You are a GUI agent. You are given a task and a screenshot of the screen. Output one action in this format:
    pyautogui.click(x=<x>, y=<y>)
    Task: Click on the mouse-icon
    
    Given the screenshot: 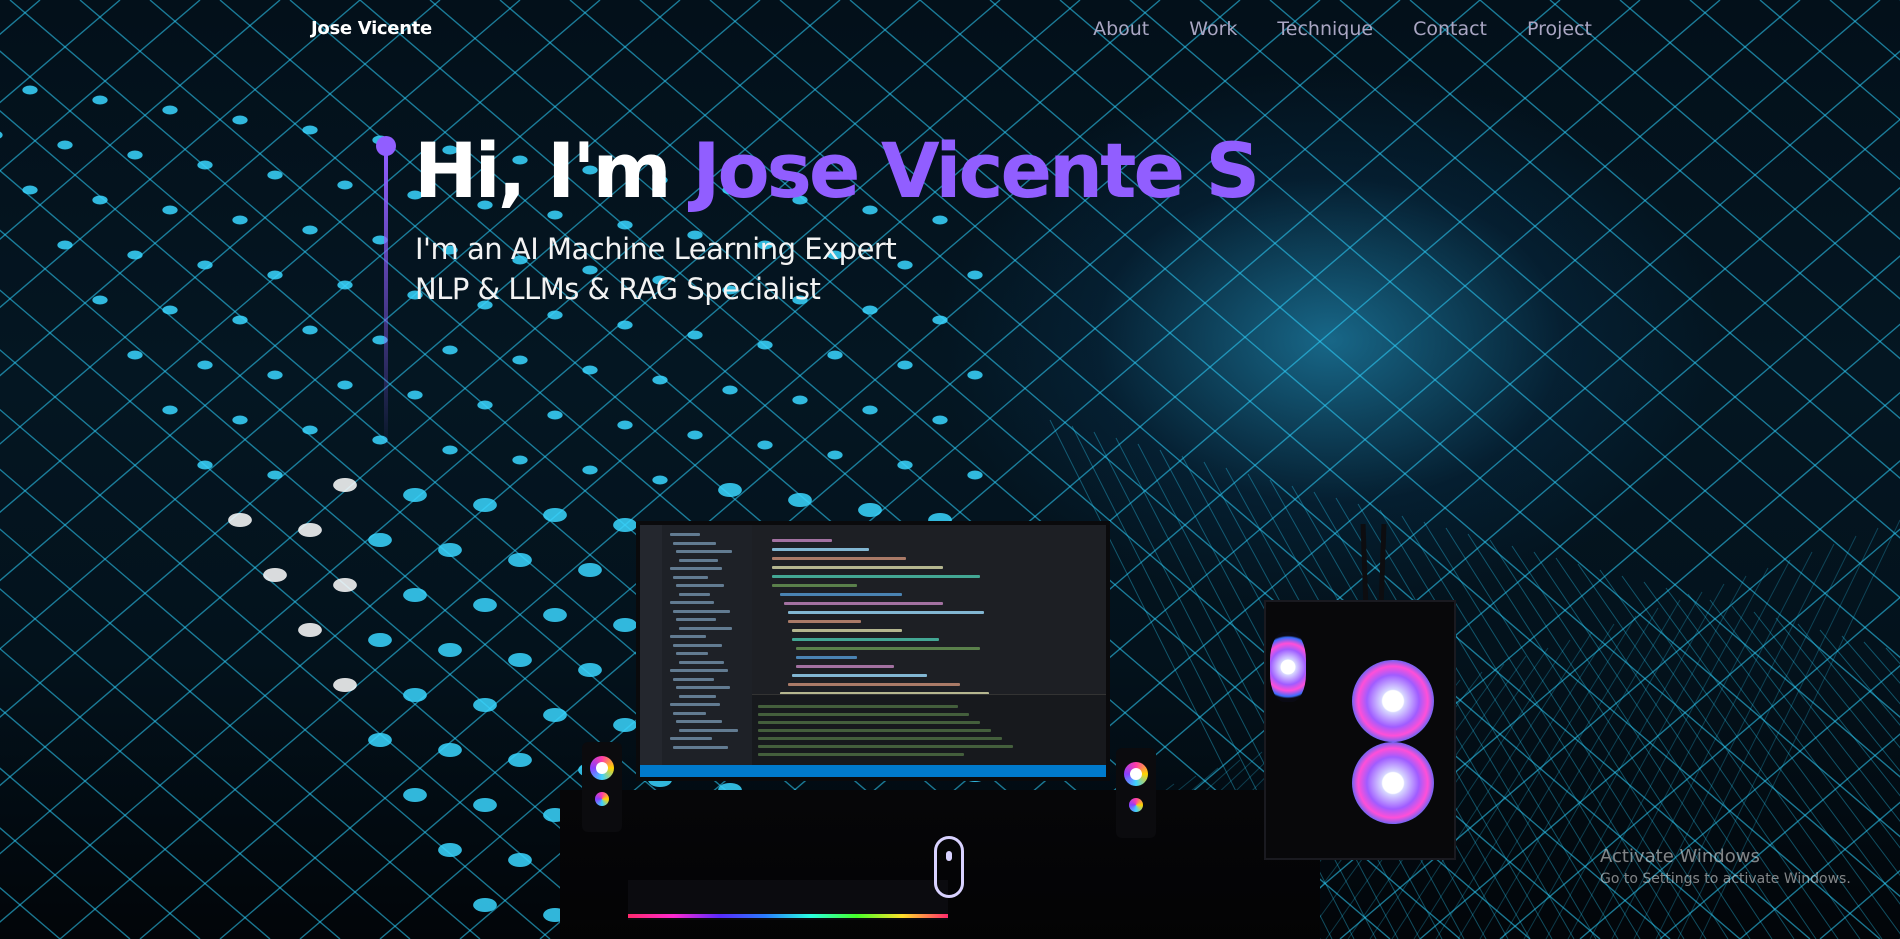 What is the action you would take?
    pyautogui.click(x=949, y=867)
    